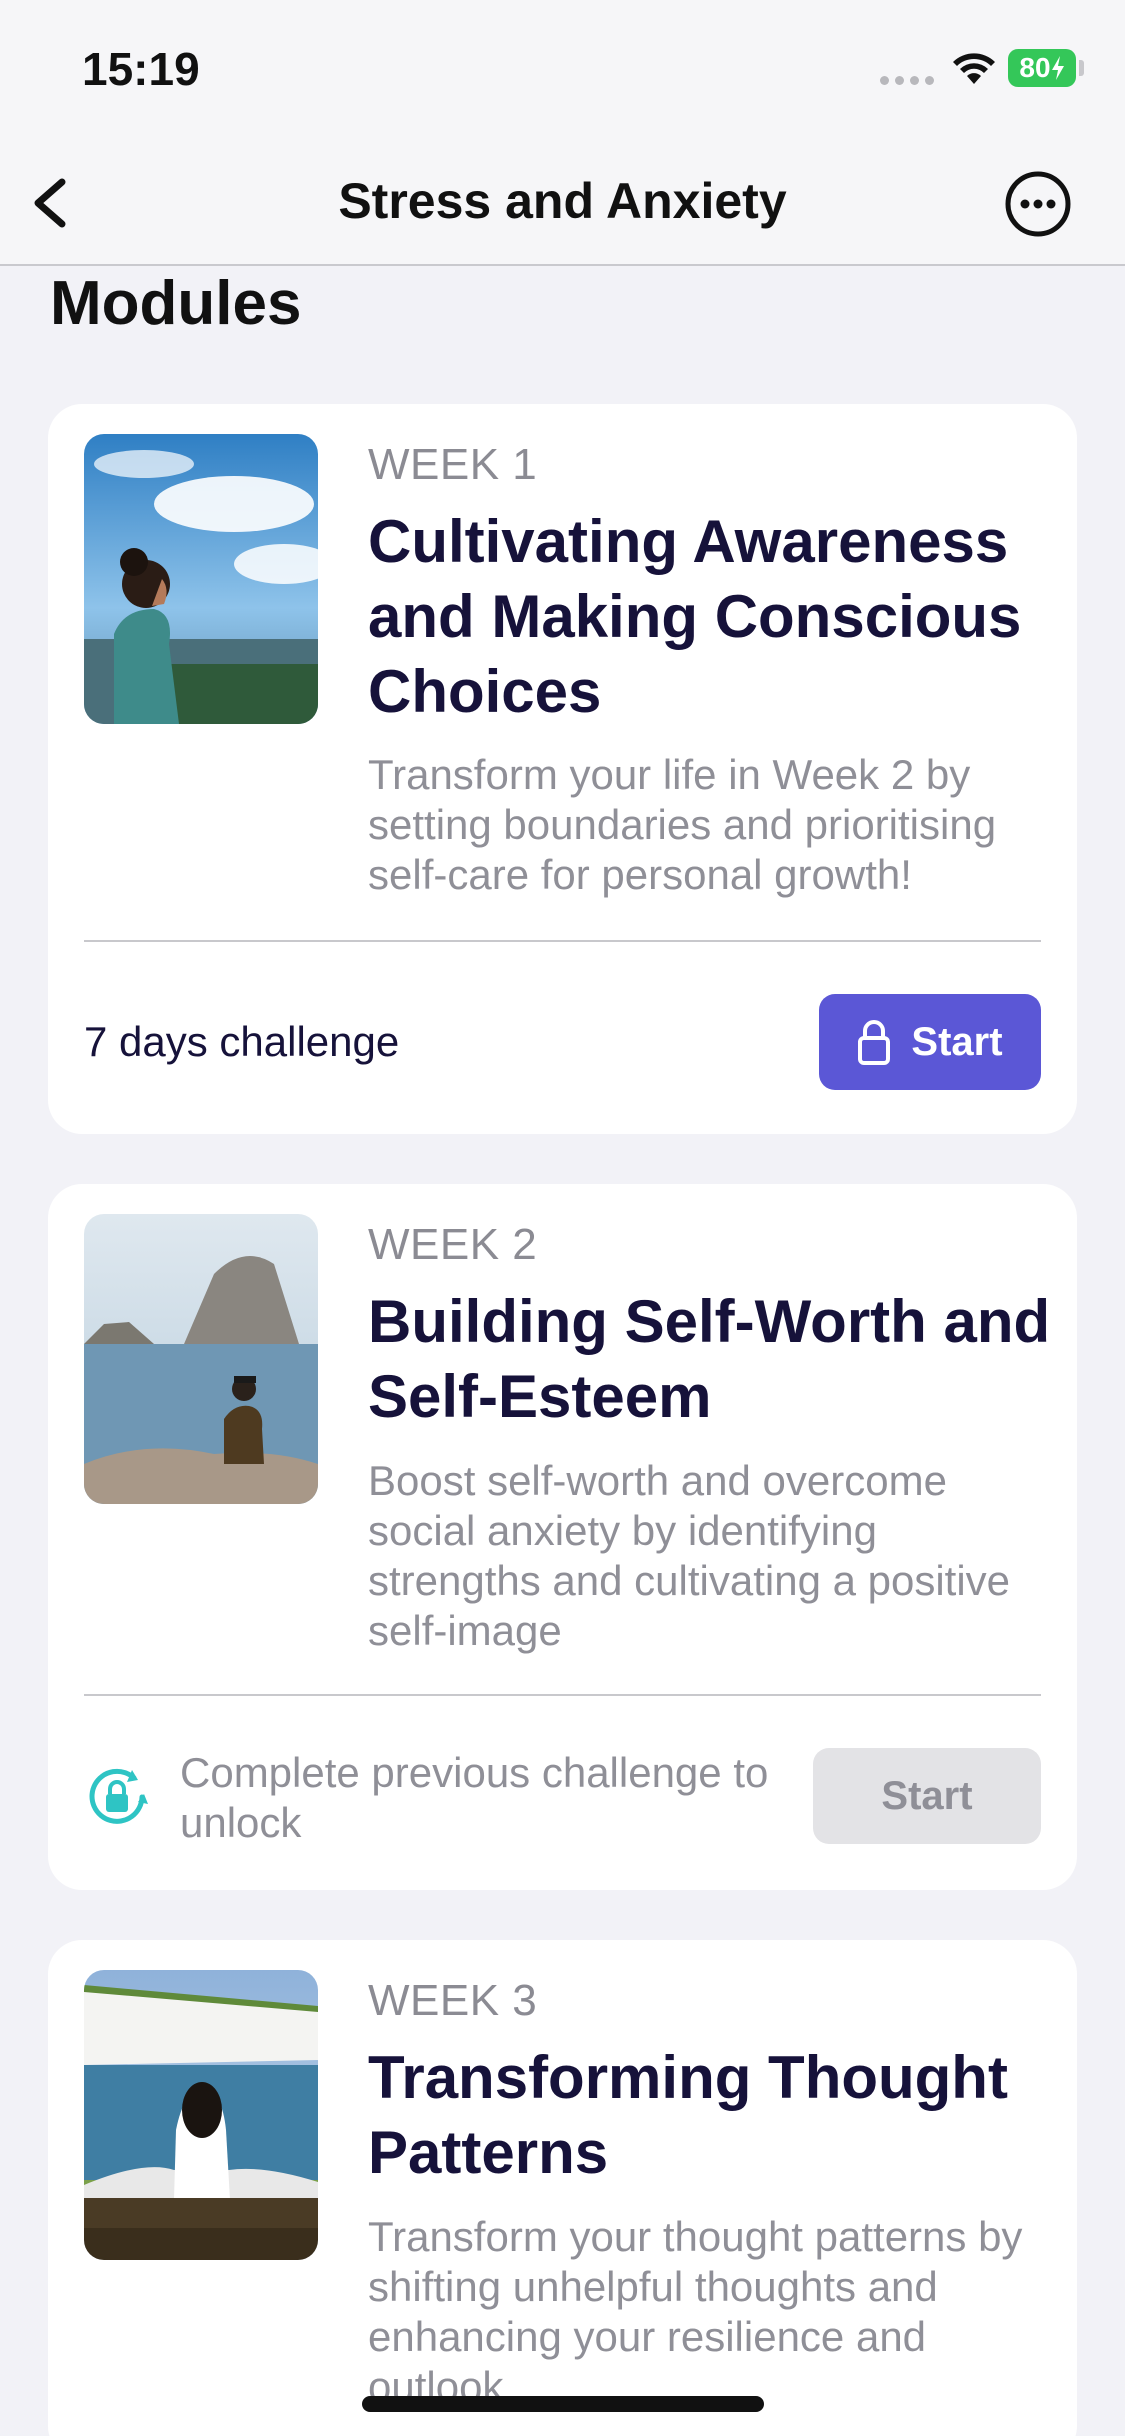 The height and width of the screenshot is (2436, 1125). What do you see at coordinates (1081, 68) in the screenshot?
I see `battery-tip` at bounding box center [1081, 68].